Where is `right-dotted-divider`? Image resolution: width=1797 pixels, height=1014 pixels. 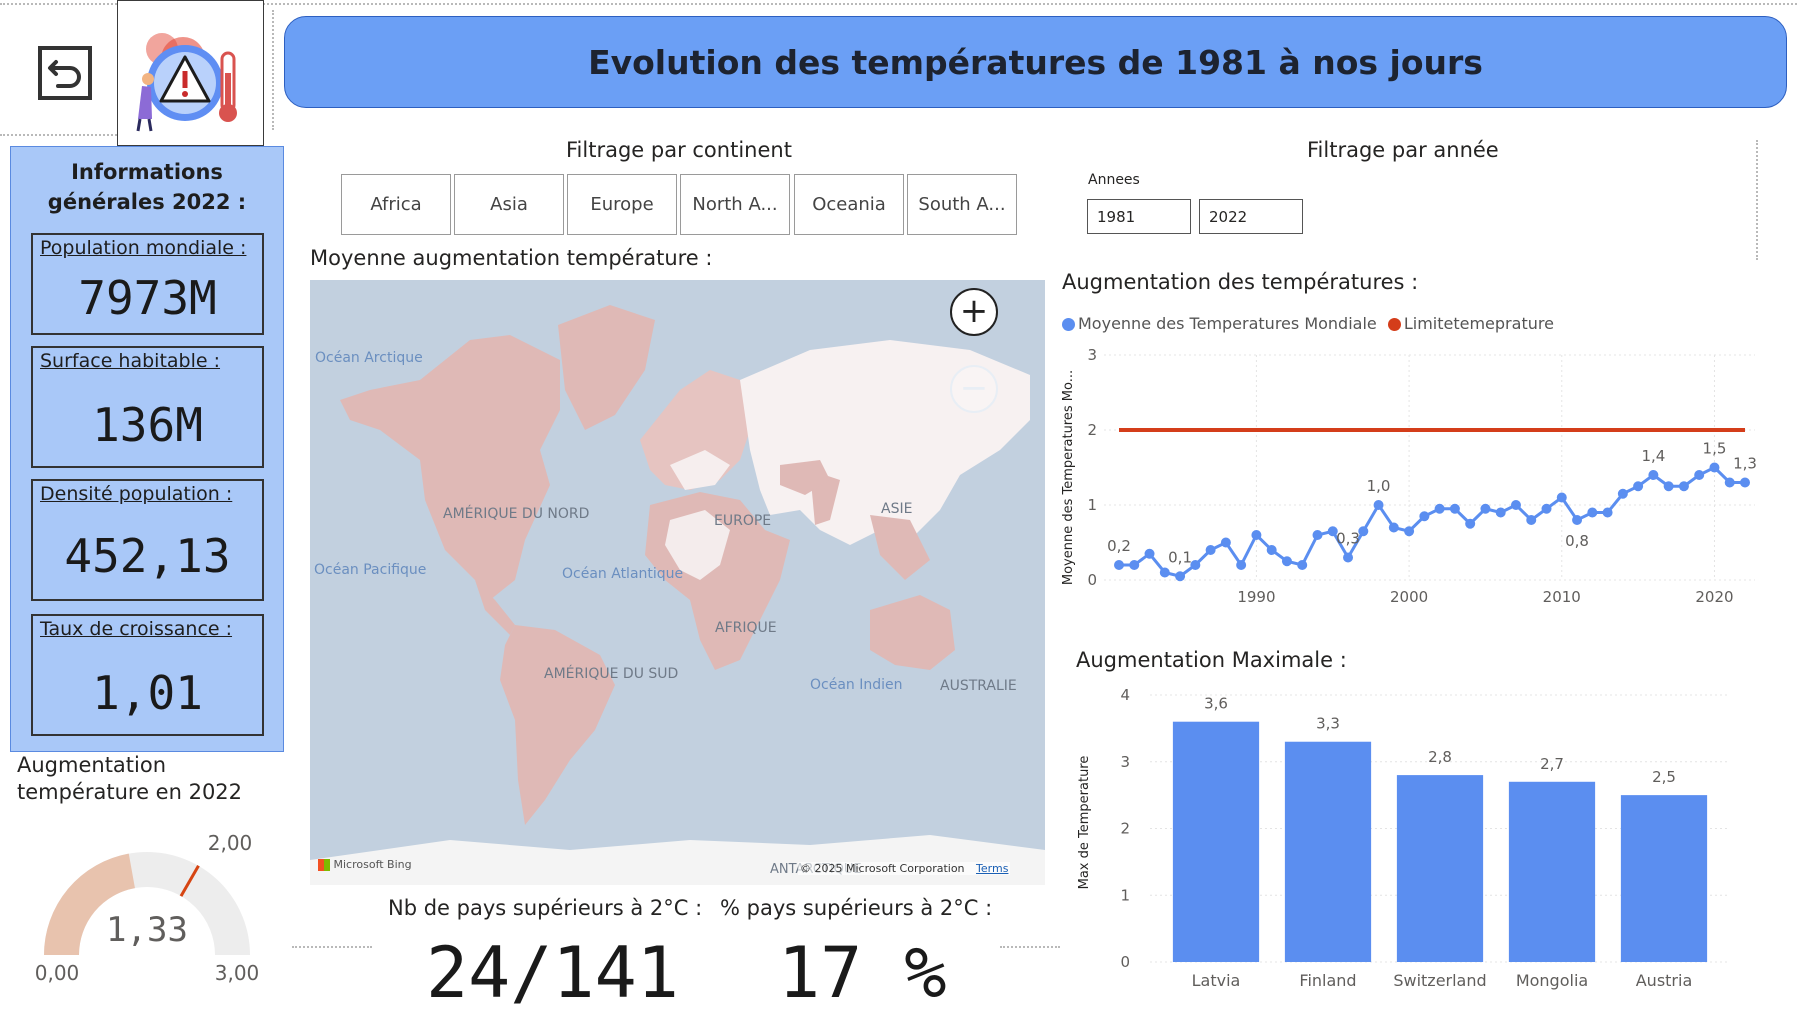
right-dotted-divider is located at coordinates (1757, 200).